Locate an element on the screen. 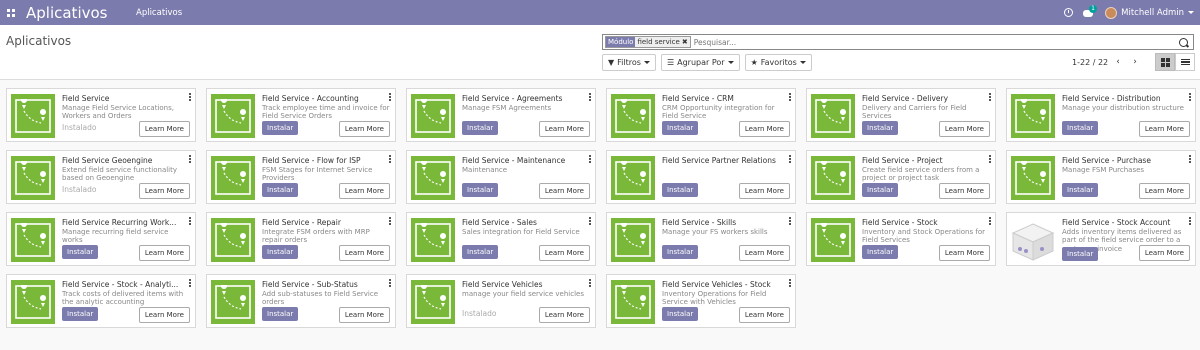 This screenshot has height=350, width=1200. chevron-right-icon: › is located at coordinates (1135, 62).